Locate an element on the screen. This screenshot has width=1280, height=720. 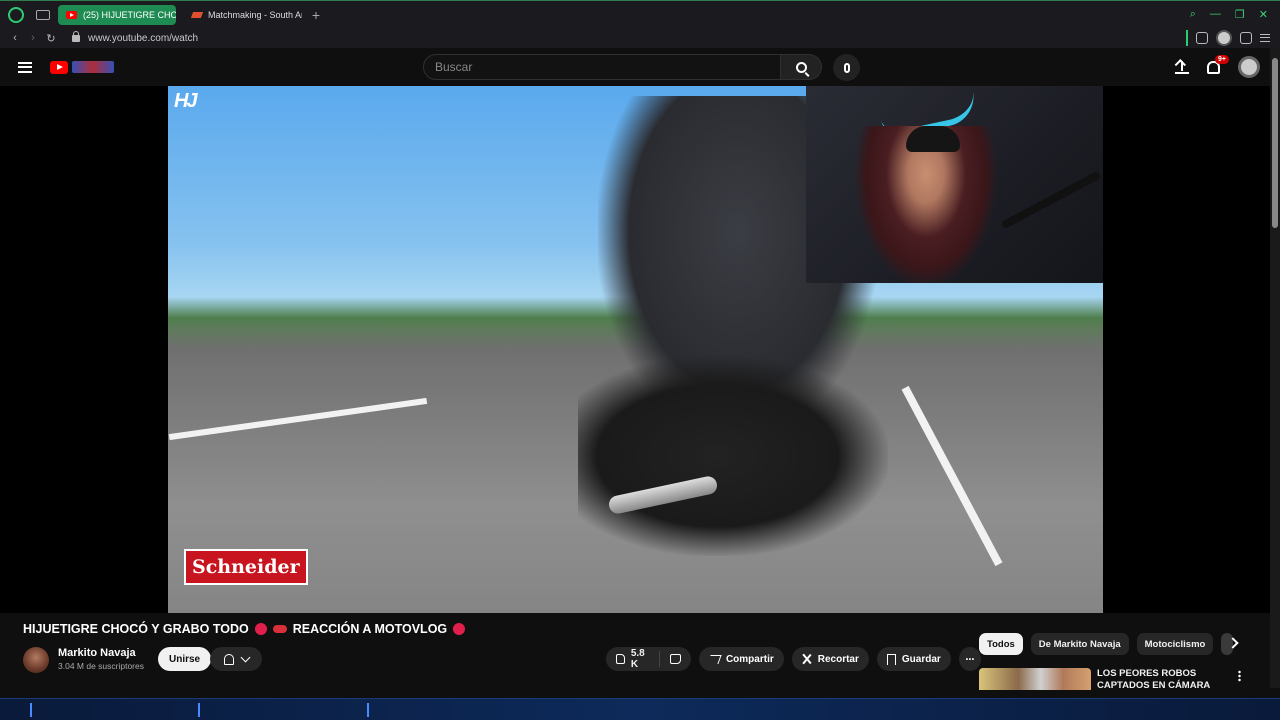
youtube-wordmark is located at coordinates (93, 67).